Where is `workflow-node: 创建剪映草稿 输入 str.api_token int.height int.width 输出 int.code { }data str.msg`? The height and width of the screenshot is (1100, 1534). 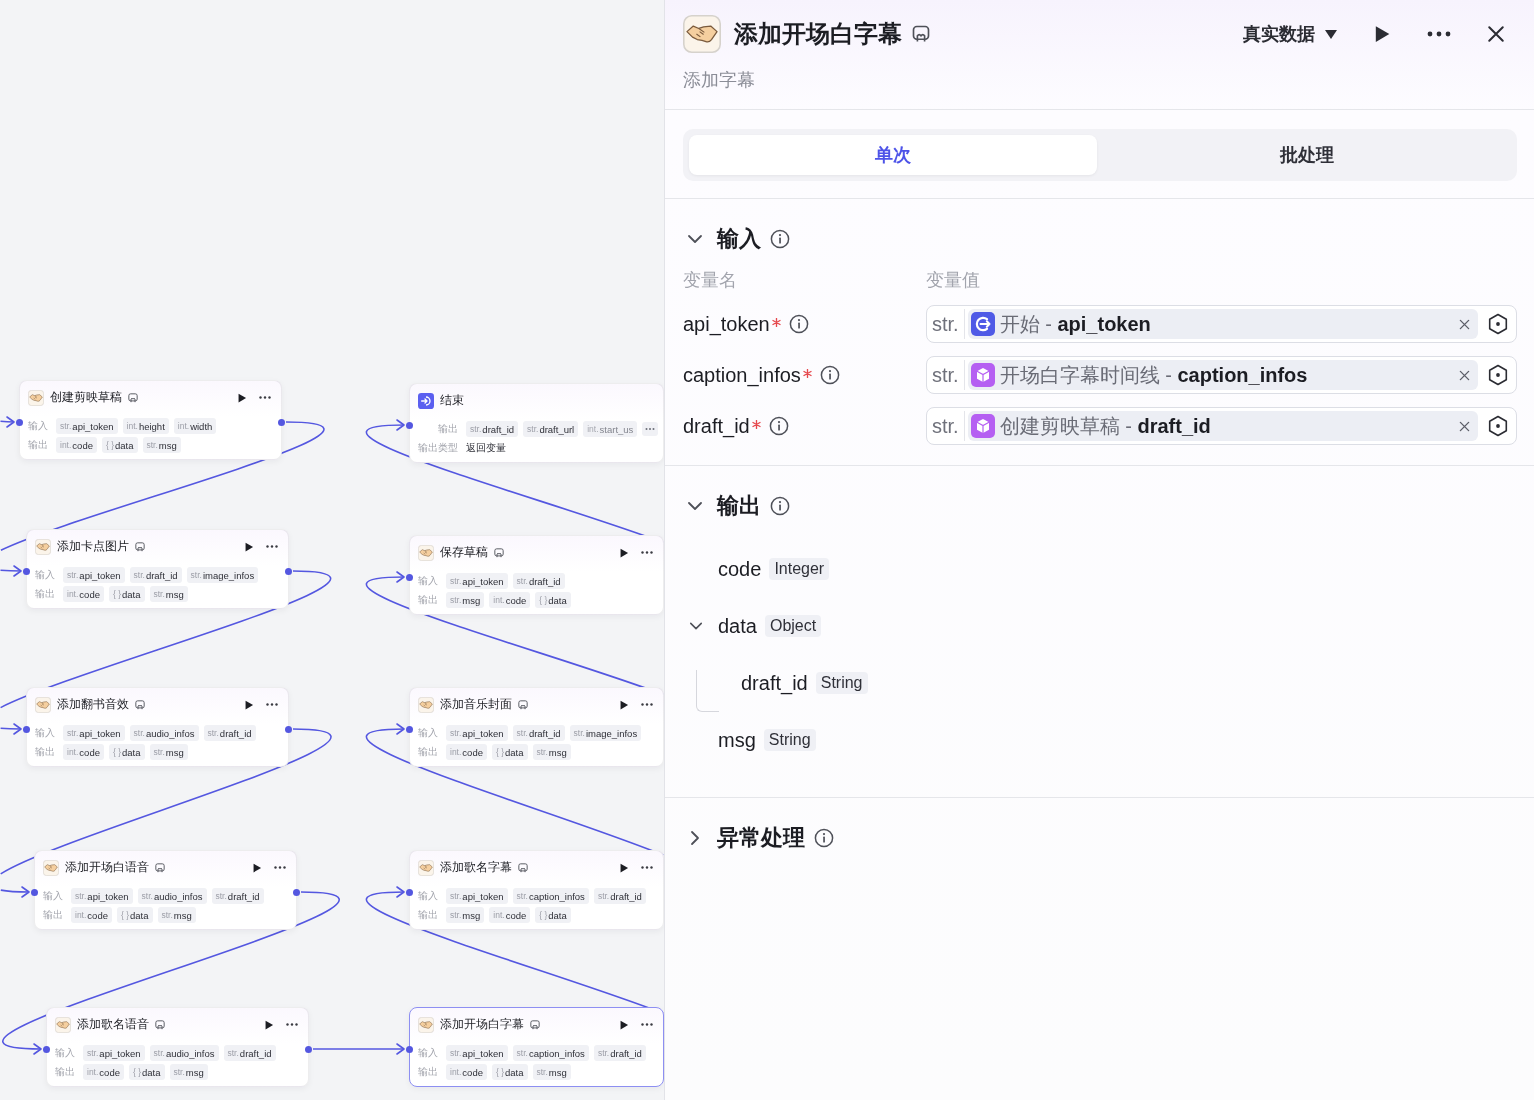
workflow-node: 创建剪映草稿 输入 str.api_token int.height int.width 输出 int.code { }data str.msg is located at coordinates (150, 420).